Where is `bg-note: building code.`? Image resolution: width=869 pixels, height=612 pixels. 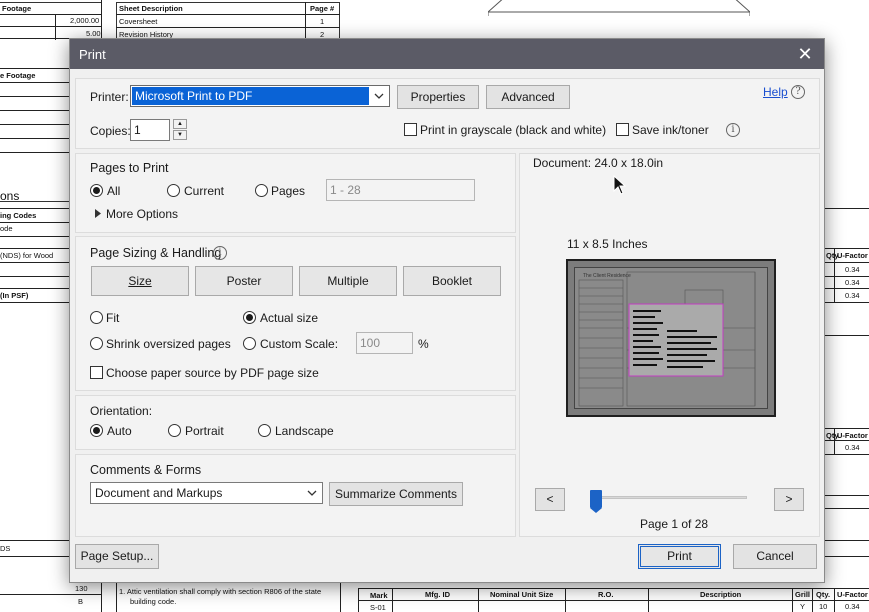 bg-note: building code. is located at coordinates (153, 601).